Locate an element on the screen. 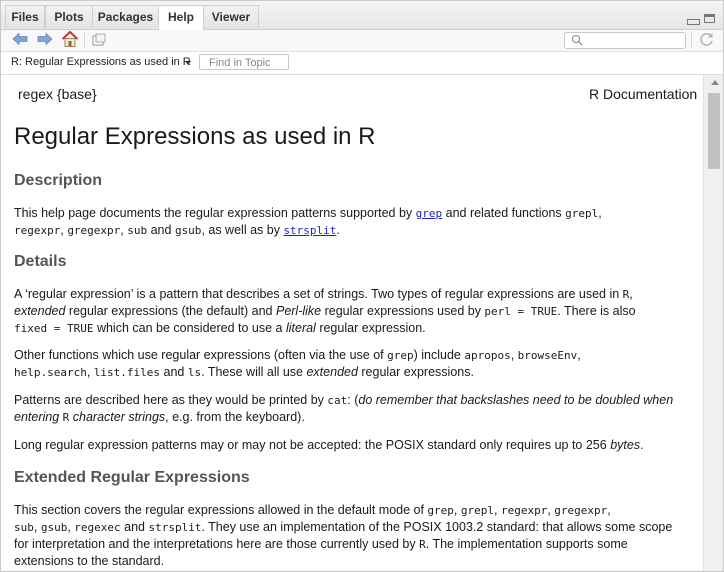  code-ls: ls is located at coordinates (194, 372).